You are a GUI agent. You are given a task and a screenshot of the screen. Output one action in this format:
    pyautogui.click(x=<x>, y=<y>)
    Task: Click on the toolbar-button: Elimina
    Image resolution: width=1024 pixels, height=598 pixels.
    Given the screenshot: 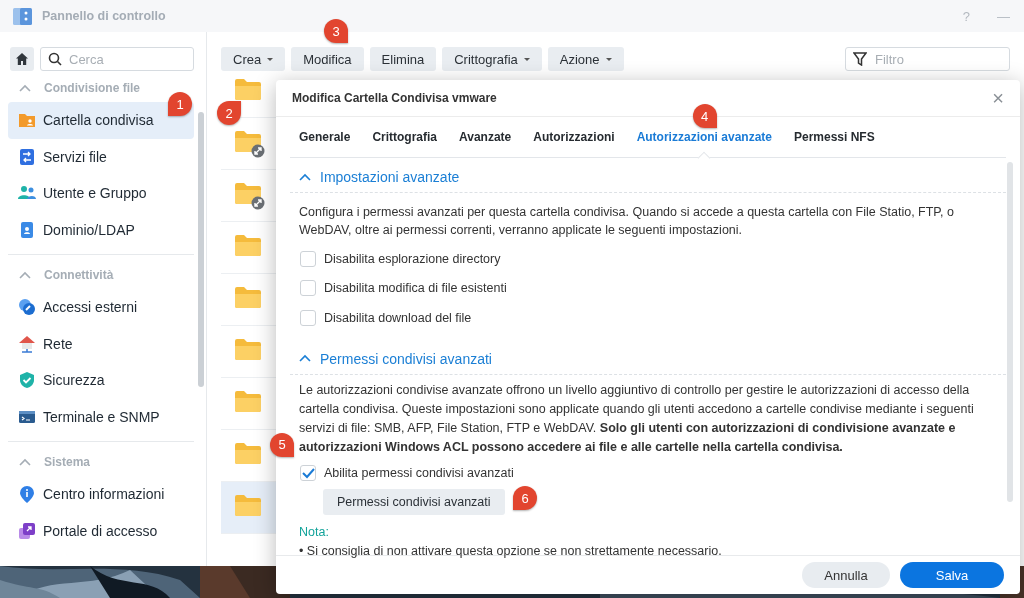 What is the action you would take?
    pyautogui.click(x=403, y=59)
    